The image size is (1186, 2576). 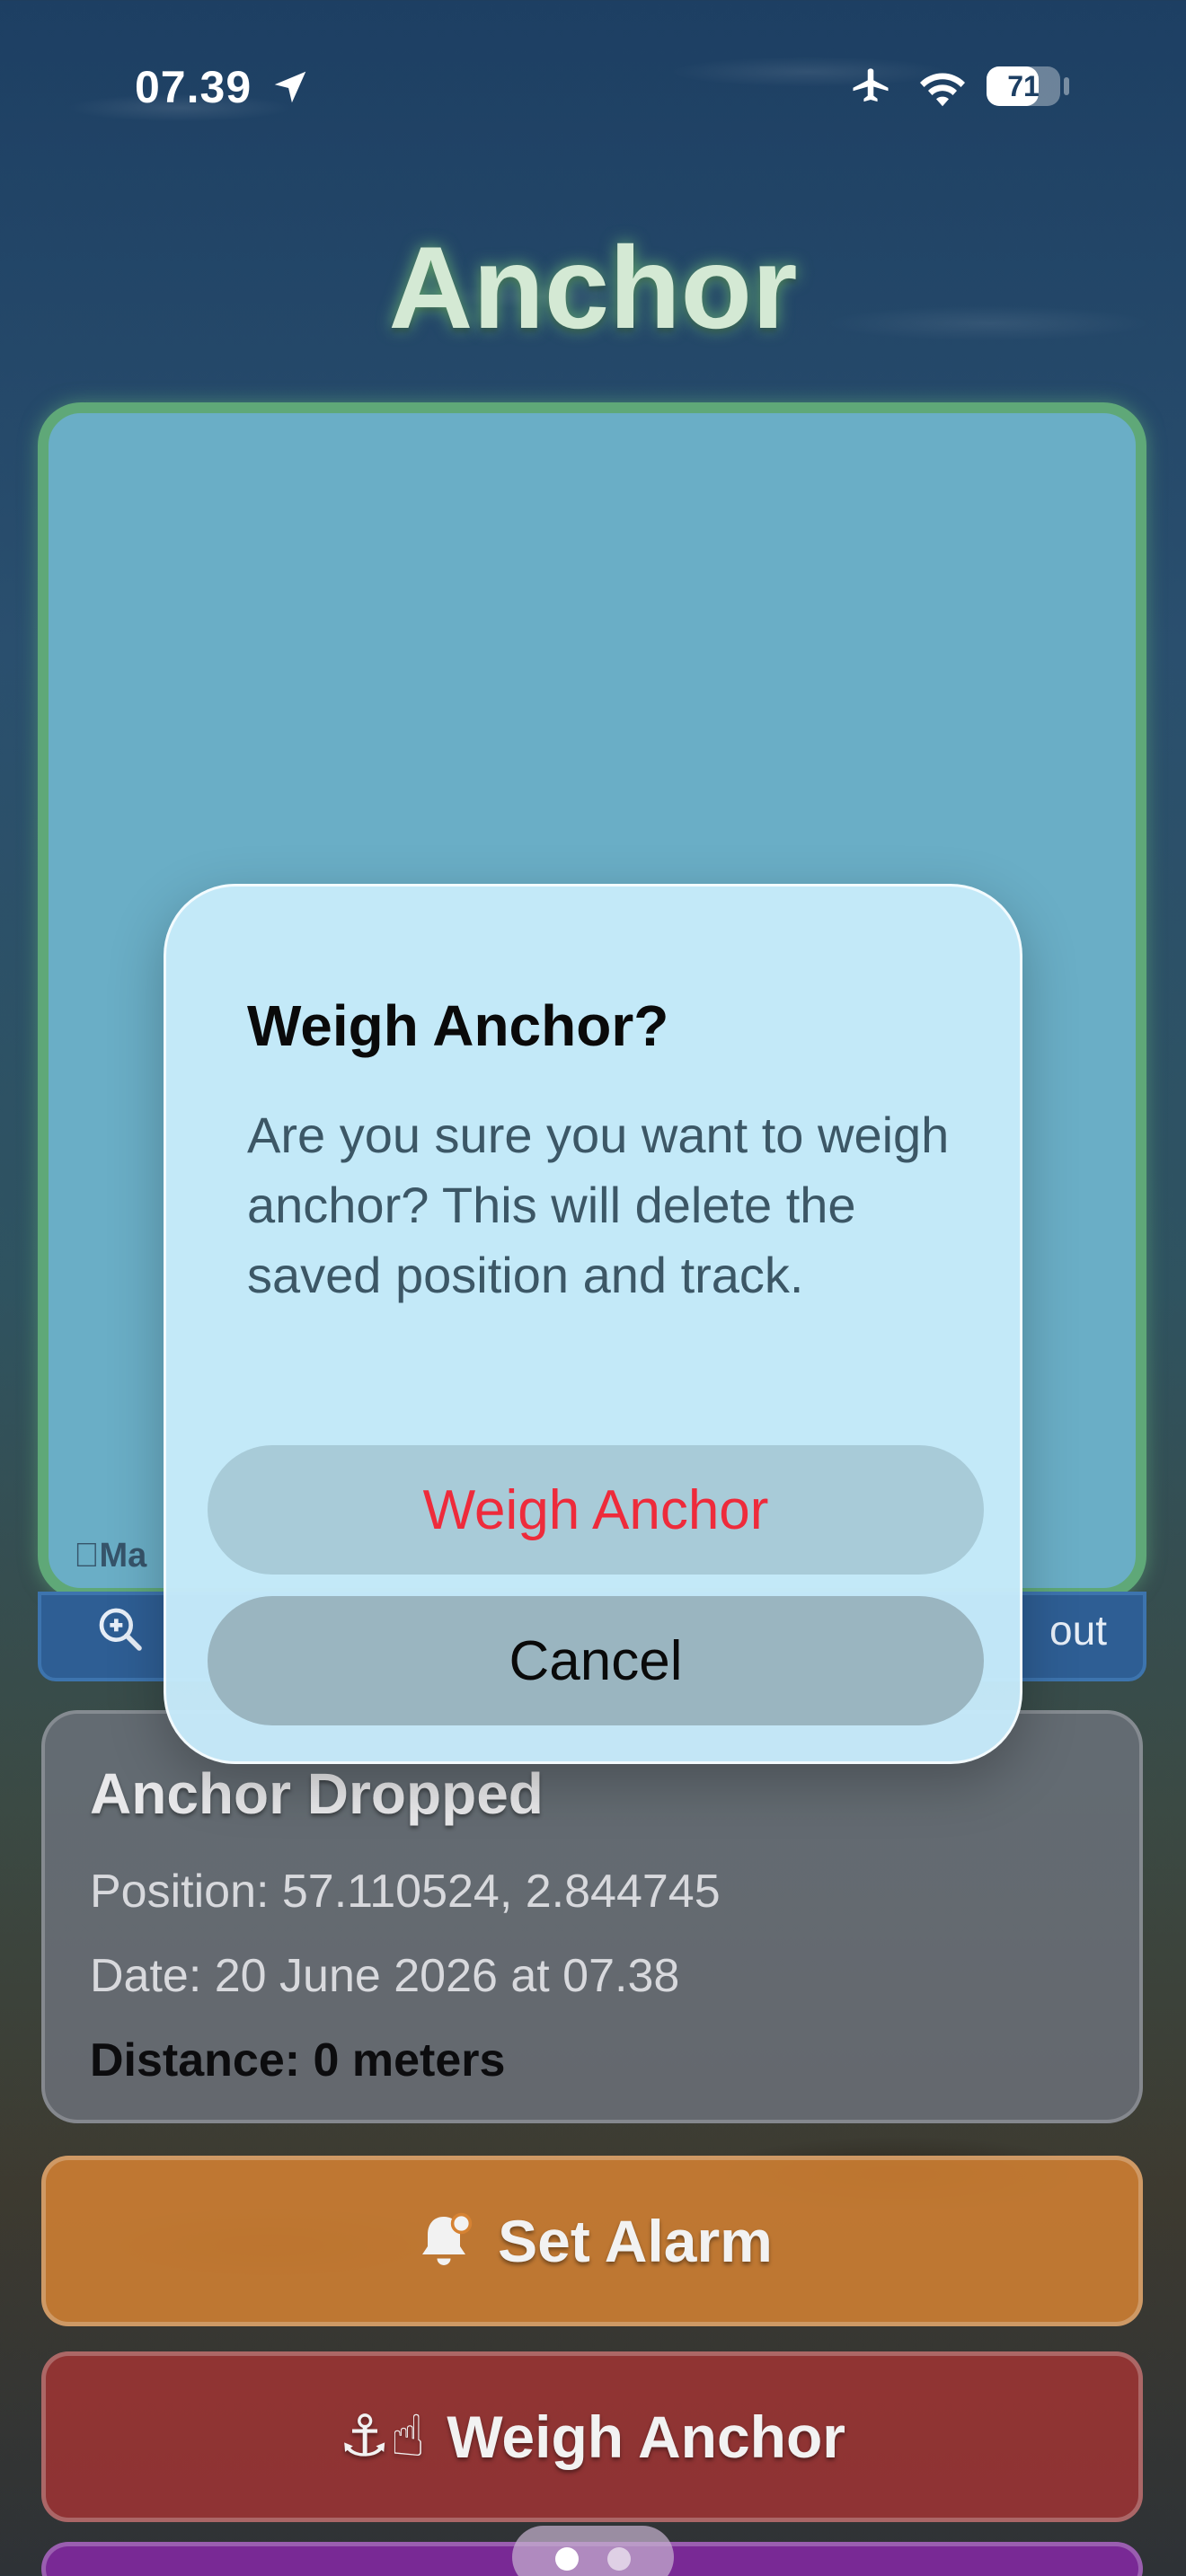 What do you see at coordinates (382, 2437) in the screenshot?
I see `anchor-pointing-emoji: ⚓☝` at bounding box center [382, 2437].